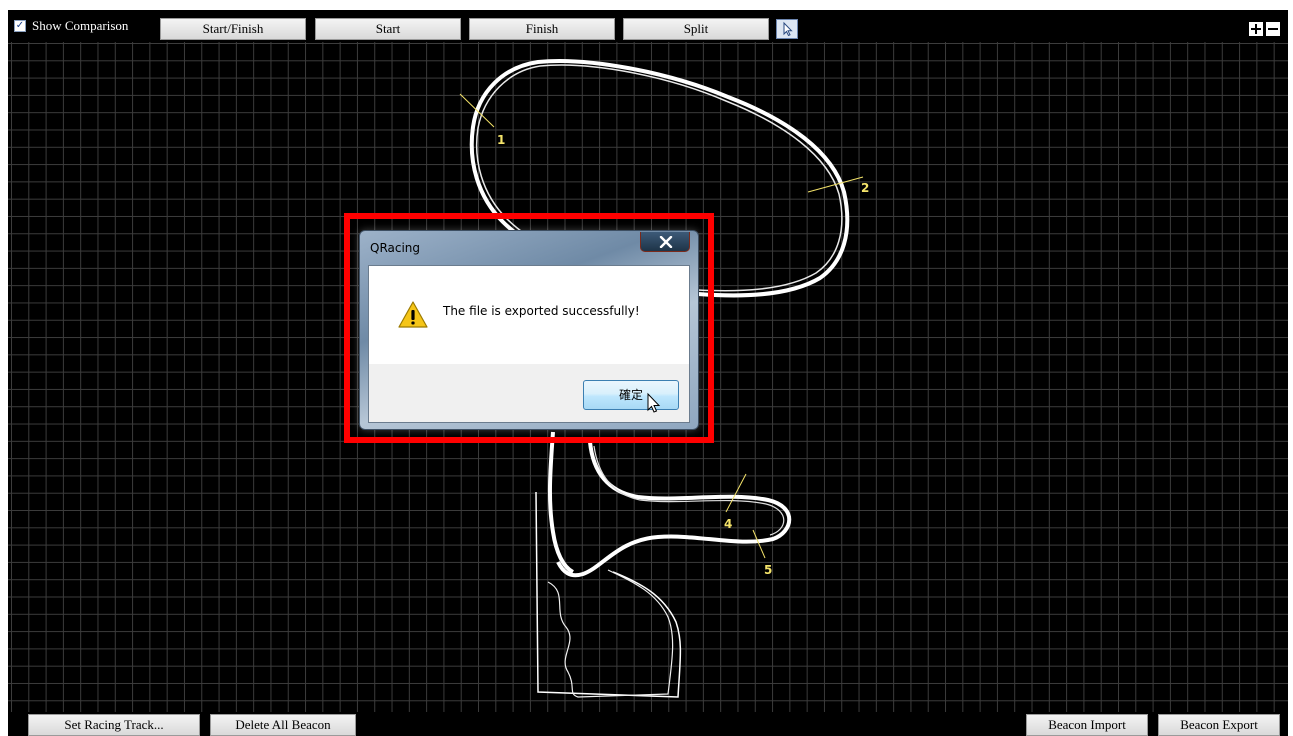 The image size is (1293, 736). I want to click on ok-button: 確定, so click(631, 395).